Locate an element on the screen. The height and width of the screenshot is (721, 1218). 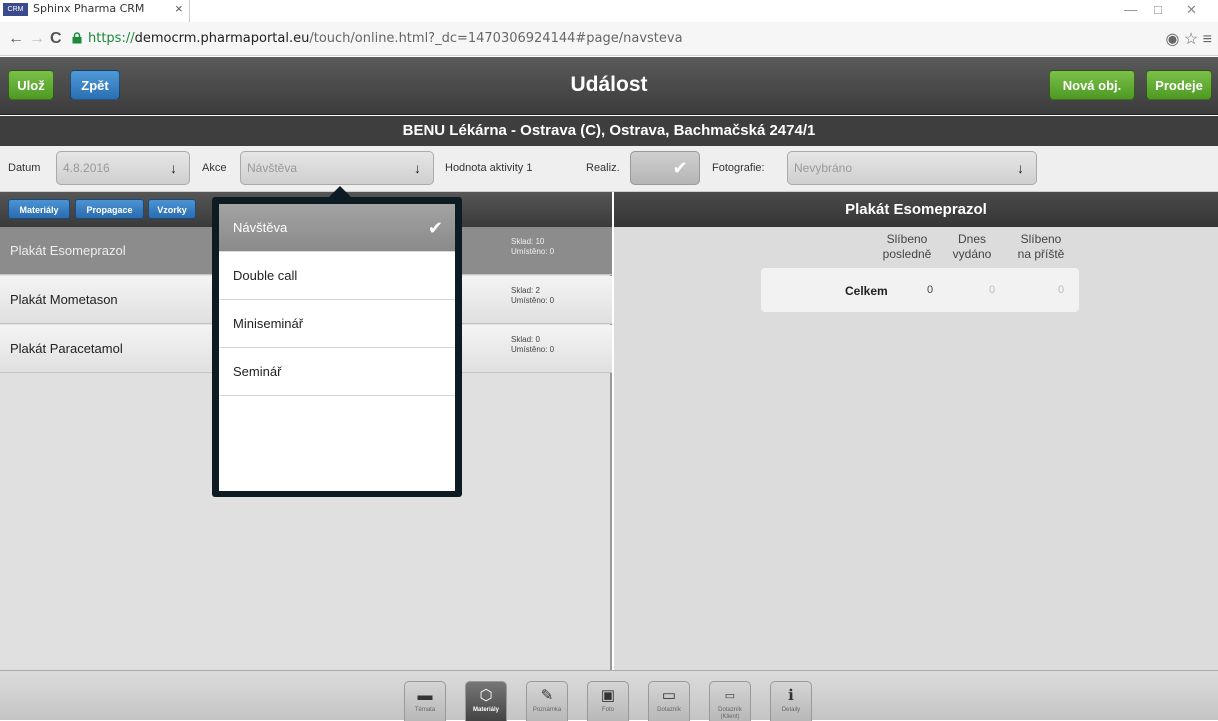
photo-icon: ▣ is located at coordinates (608, 695).